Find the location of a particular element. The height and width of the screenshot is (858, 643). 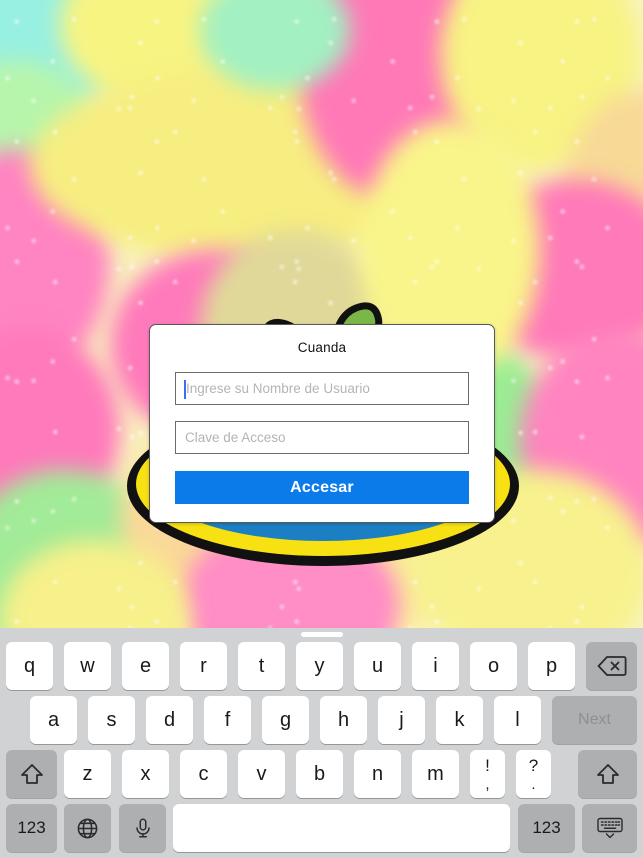

period-label: . is located at coordinates (533, 784).